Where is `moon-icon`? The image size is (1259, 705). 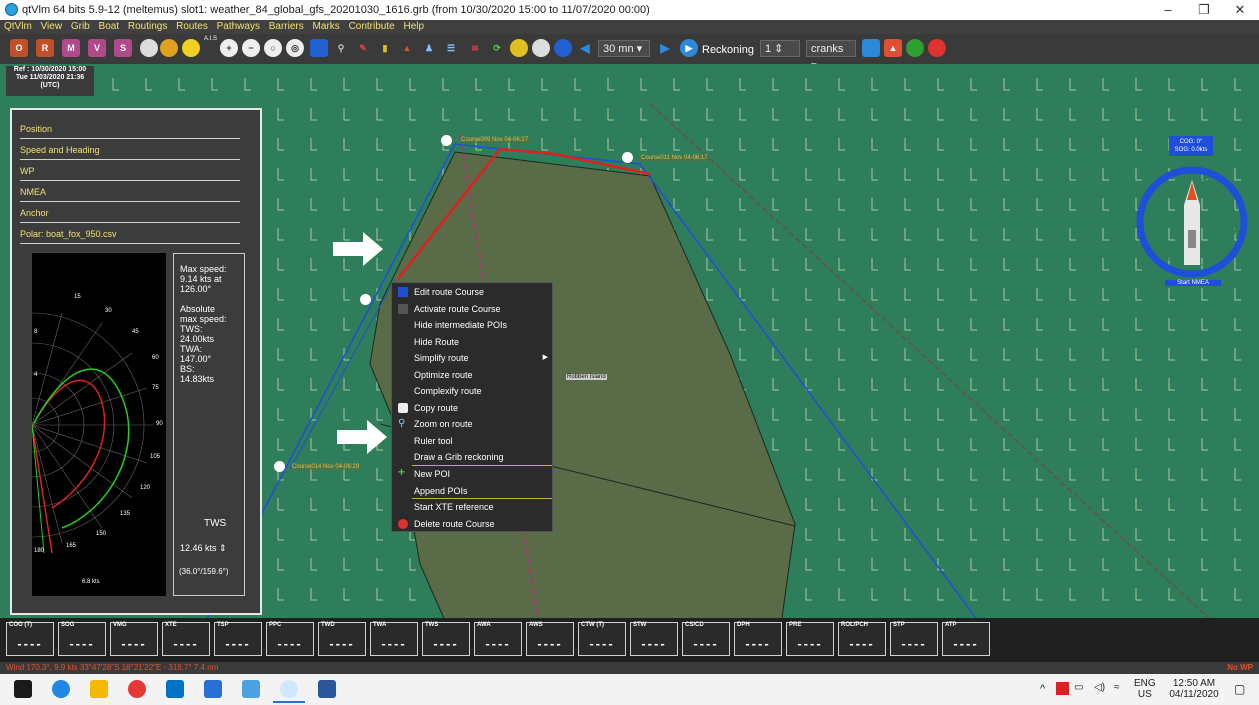 moon-icon is located at coordinates (541, 48).